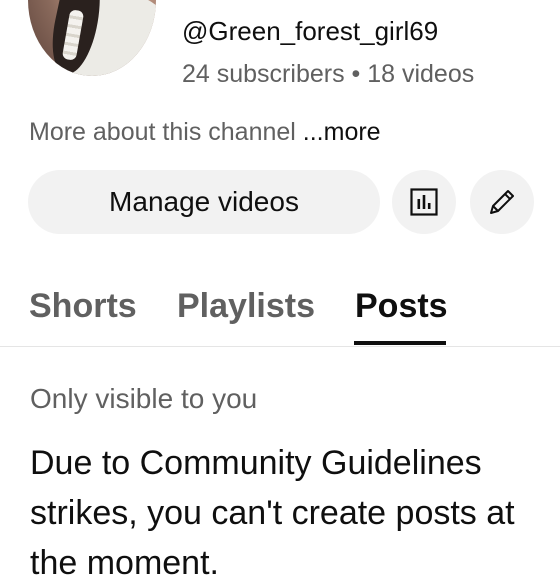 This screenshot has width=560, height=588. Describe the element at coordinates (92, 38) in the screenshot. I see `channel-avatar` at that location.